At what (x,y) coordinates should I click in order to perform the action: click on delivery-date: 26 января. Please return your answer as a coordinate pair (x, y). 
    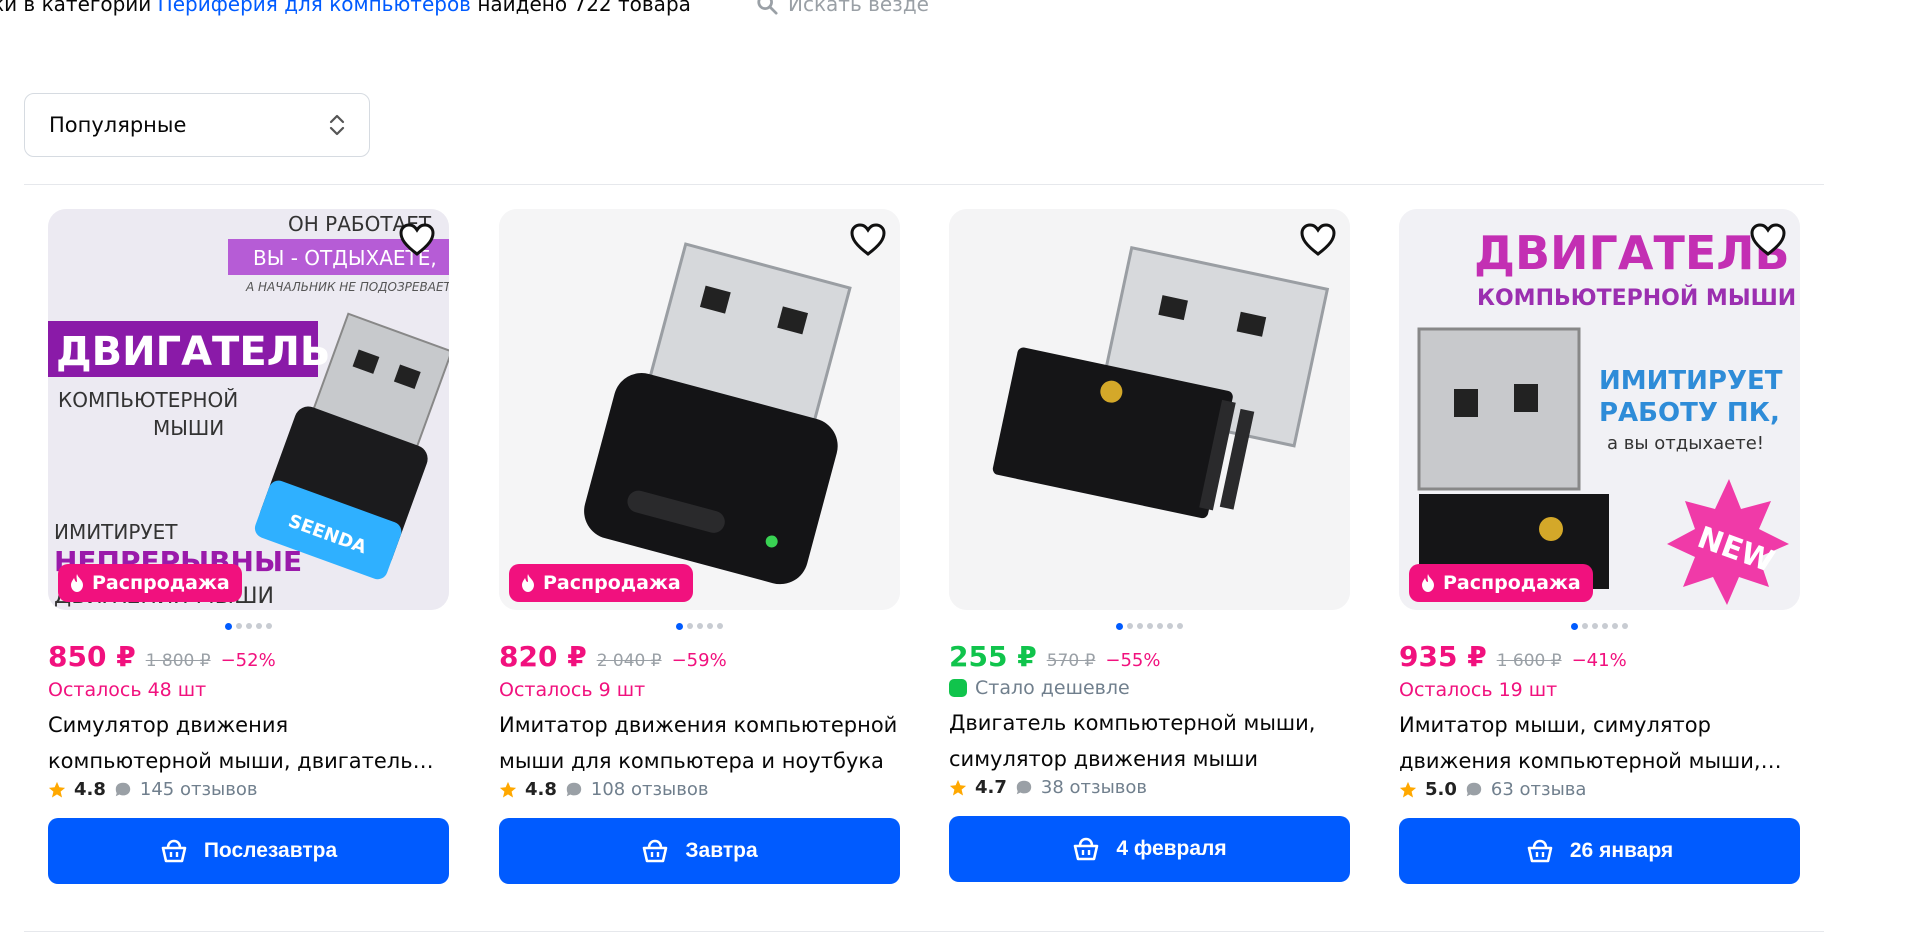
    Looking at the image, I should click on (1621, 850).